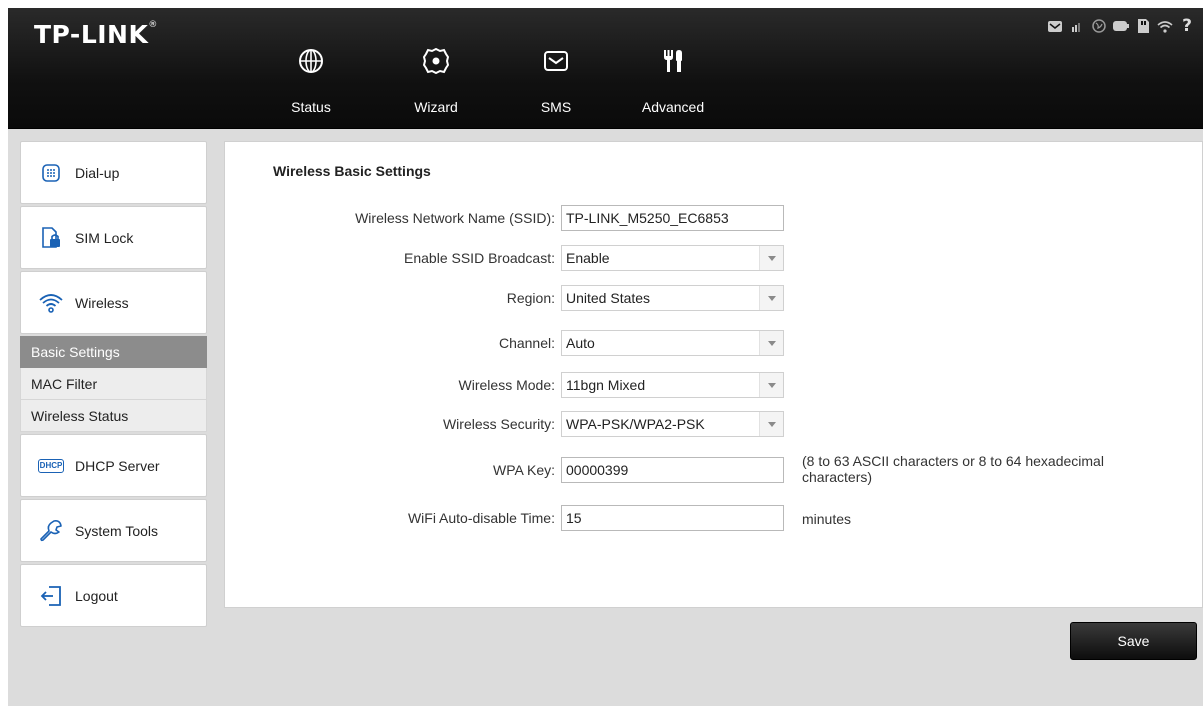  I want to click on nav-advanced: Advanced, so click(673, 81).